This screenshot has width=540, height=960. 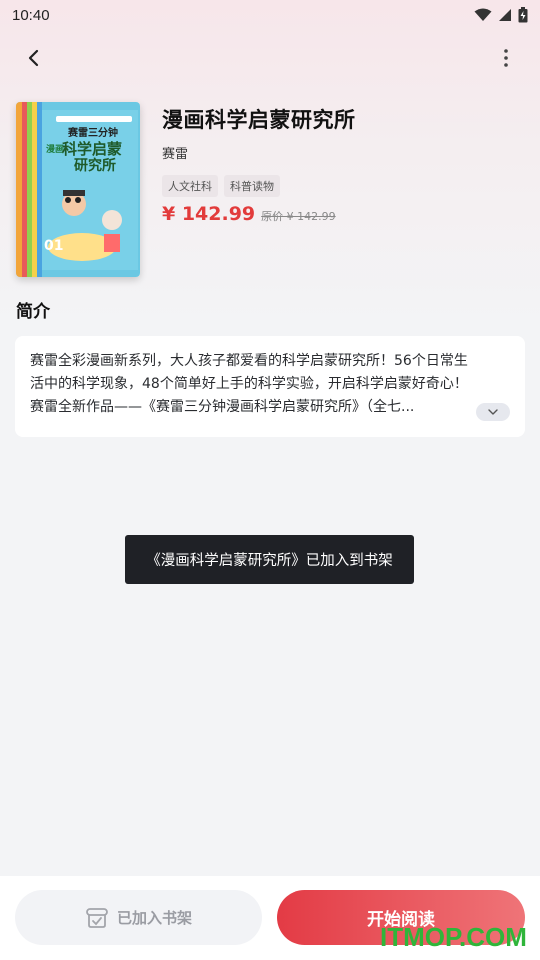 I want to click on status-time: 10:40, so click(x=31, y=15).